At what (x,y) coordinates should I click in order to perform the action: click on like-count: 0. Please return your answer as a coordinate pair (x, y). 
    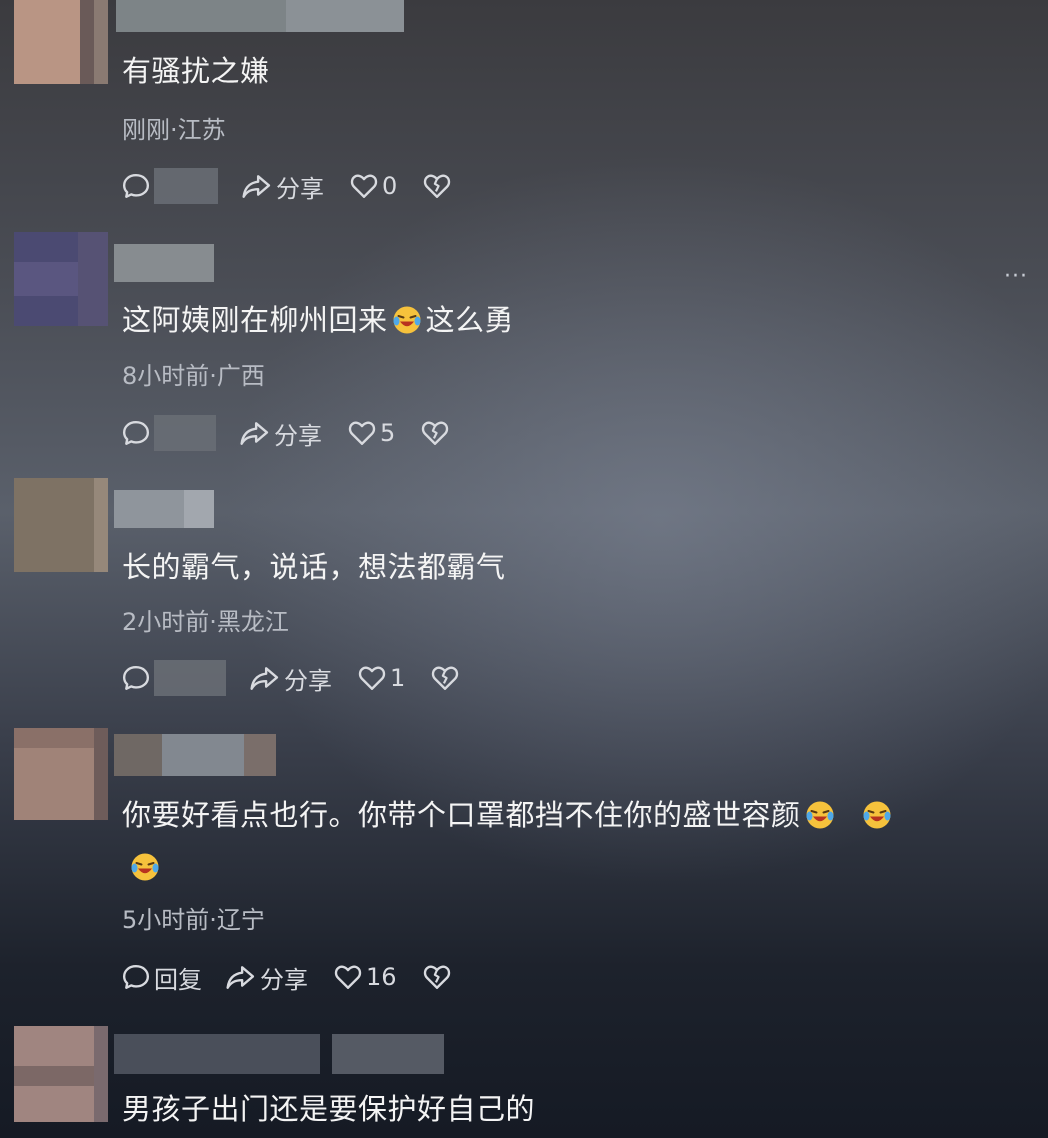
    Looking at the image, I should click on (390, 186).